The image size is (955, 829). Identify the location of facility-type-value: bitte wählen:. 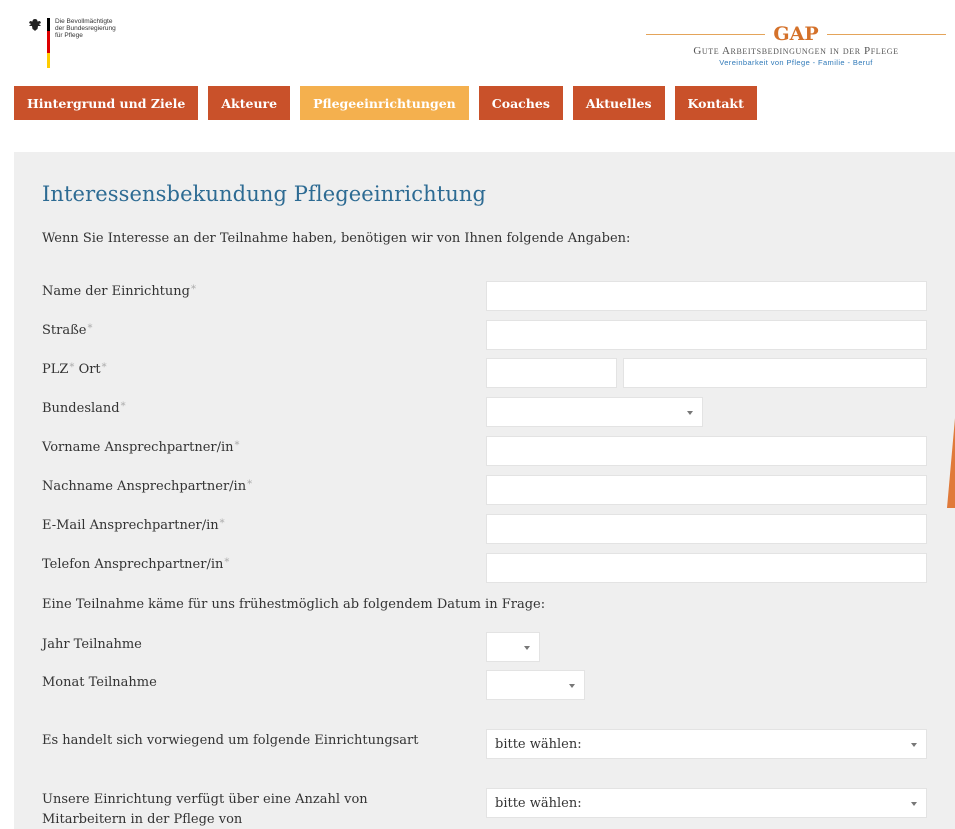
(538, 744).